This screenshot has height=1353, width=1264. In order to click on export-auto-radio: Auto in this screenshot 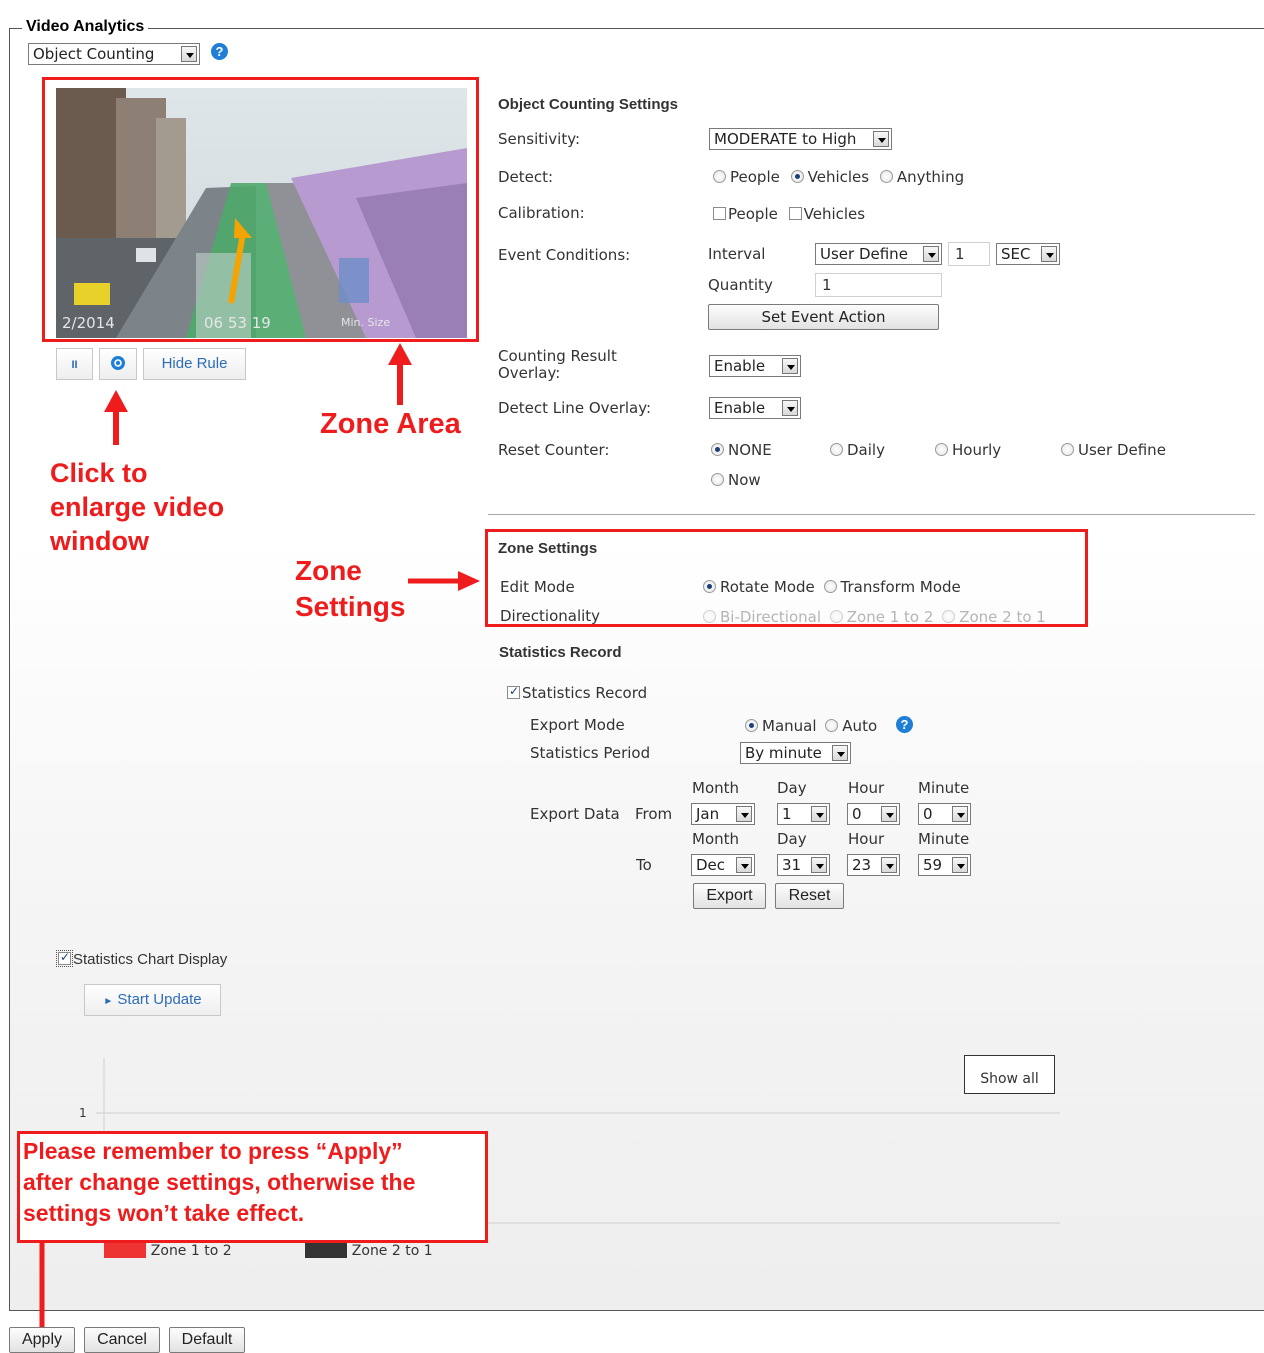, I will do `click(851, 726)`.